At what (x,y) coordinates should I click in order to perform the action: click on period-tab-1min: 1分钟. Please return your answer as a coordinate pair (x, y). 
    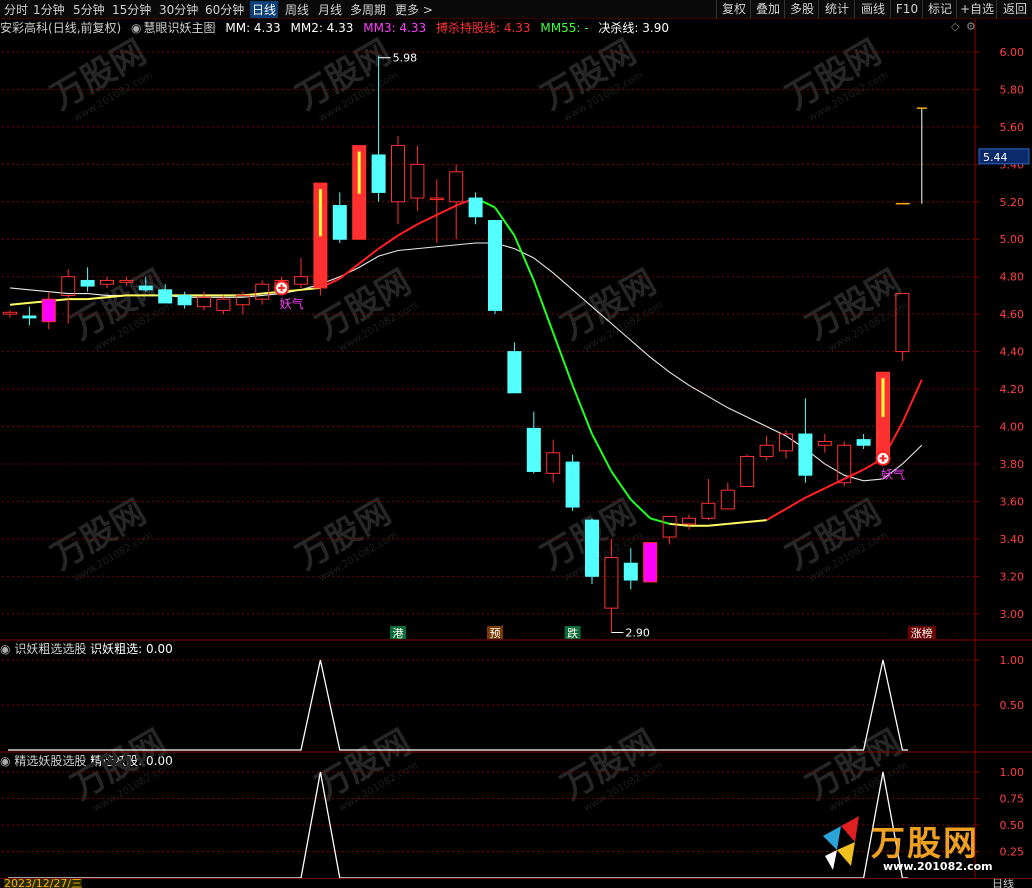
    Looking at the image, I should click on (49, 9).